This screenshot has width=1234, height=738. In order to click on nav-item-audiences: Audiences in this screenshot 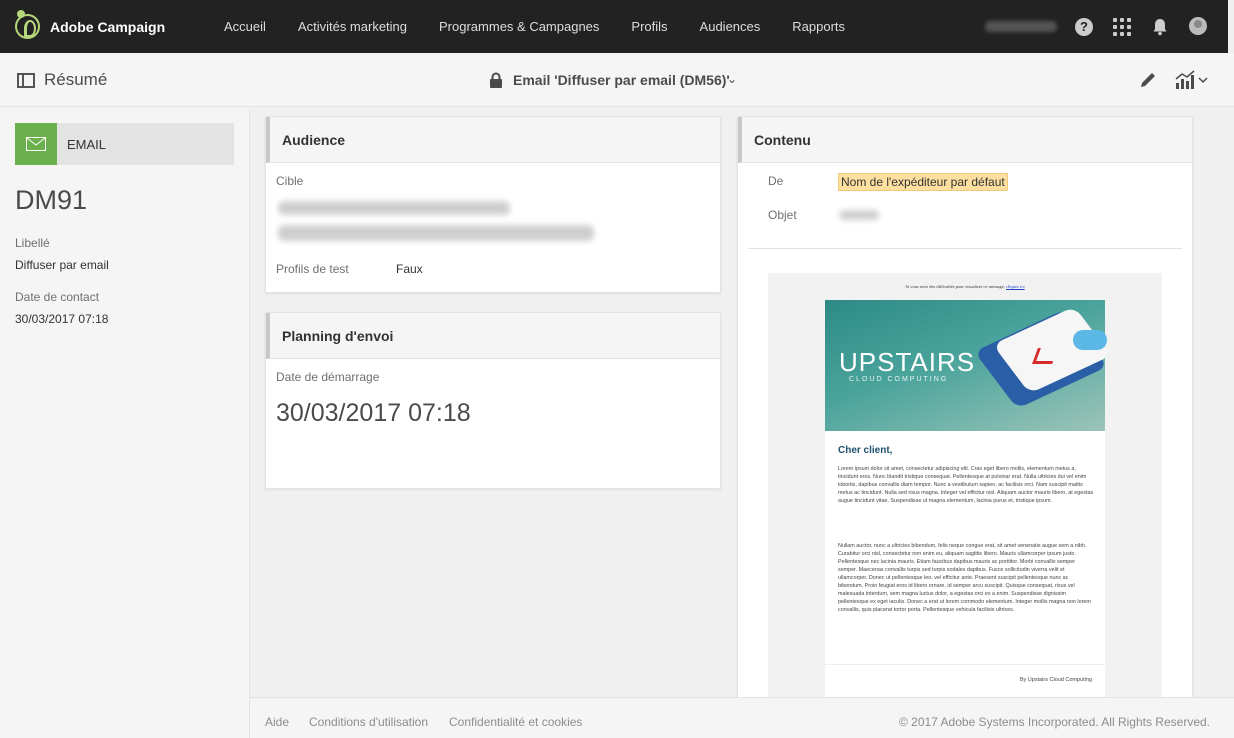, I will do `click(730, 26)`.